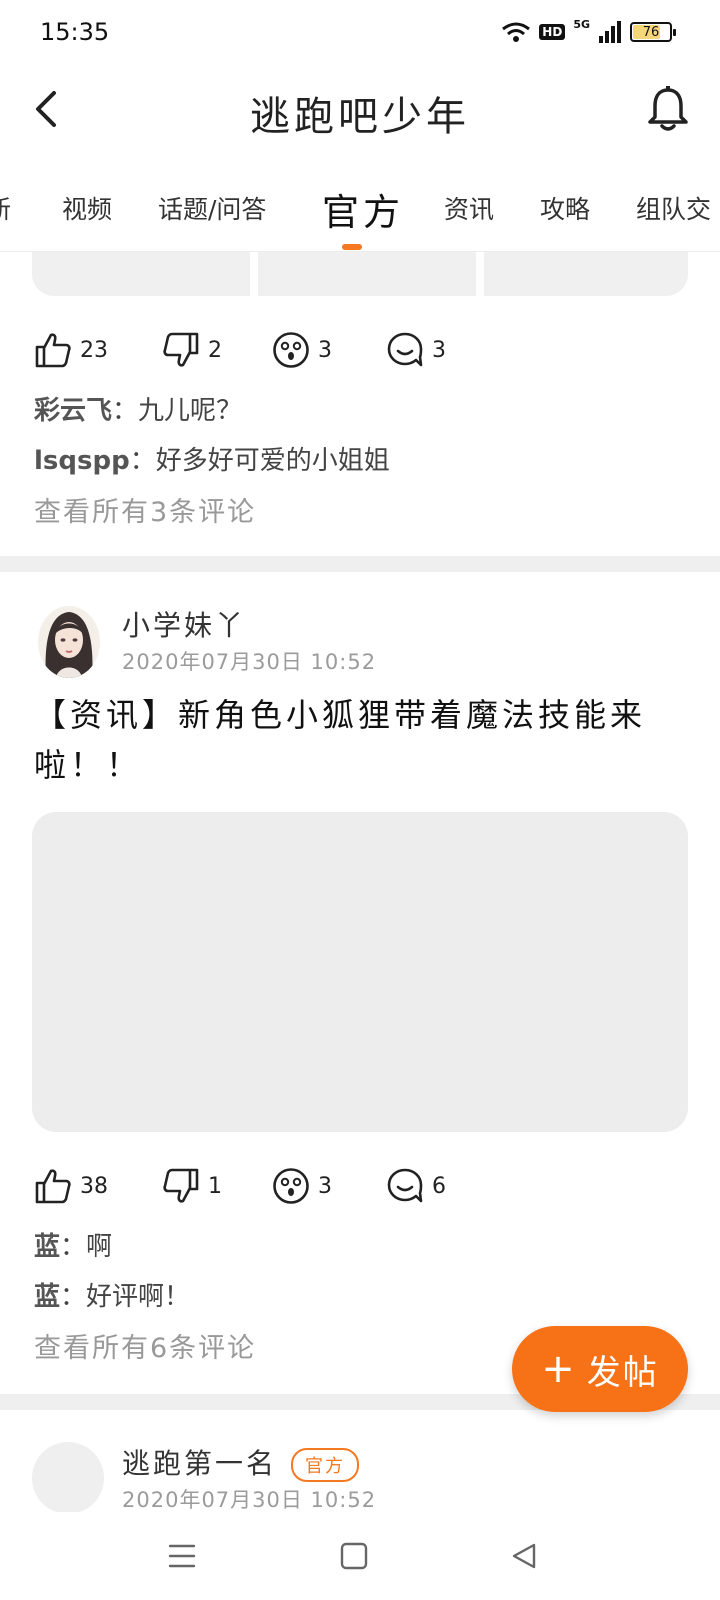 The height and width of the screenshot is (1600, 720). I want to click on menu-icon, so click(182, 1556).